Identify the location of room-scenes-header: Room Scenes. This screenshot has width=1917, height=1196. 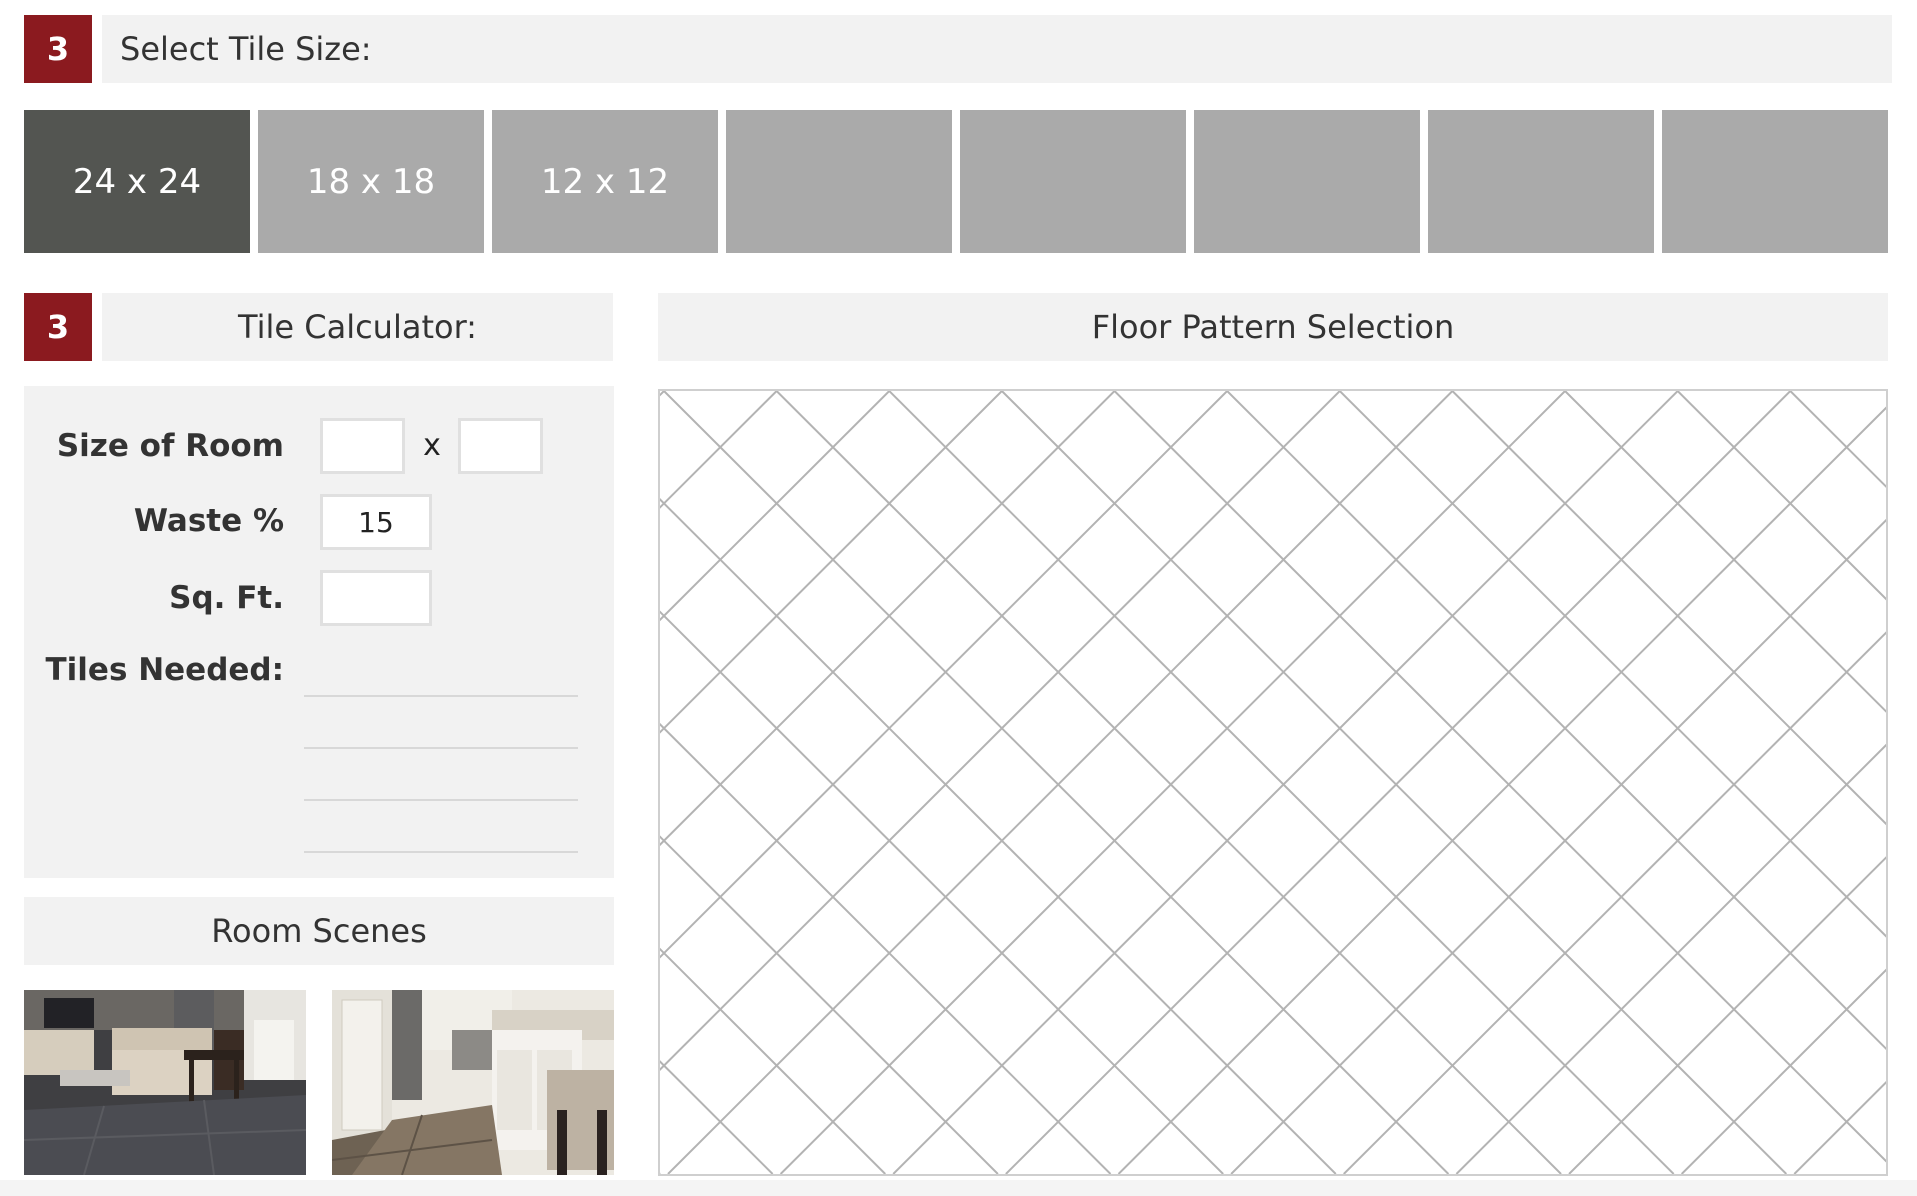
(319, 931).